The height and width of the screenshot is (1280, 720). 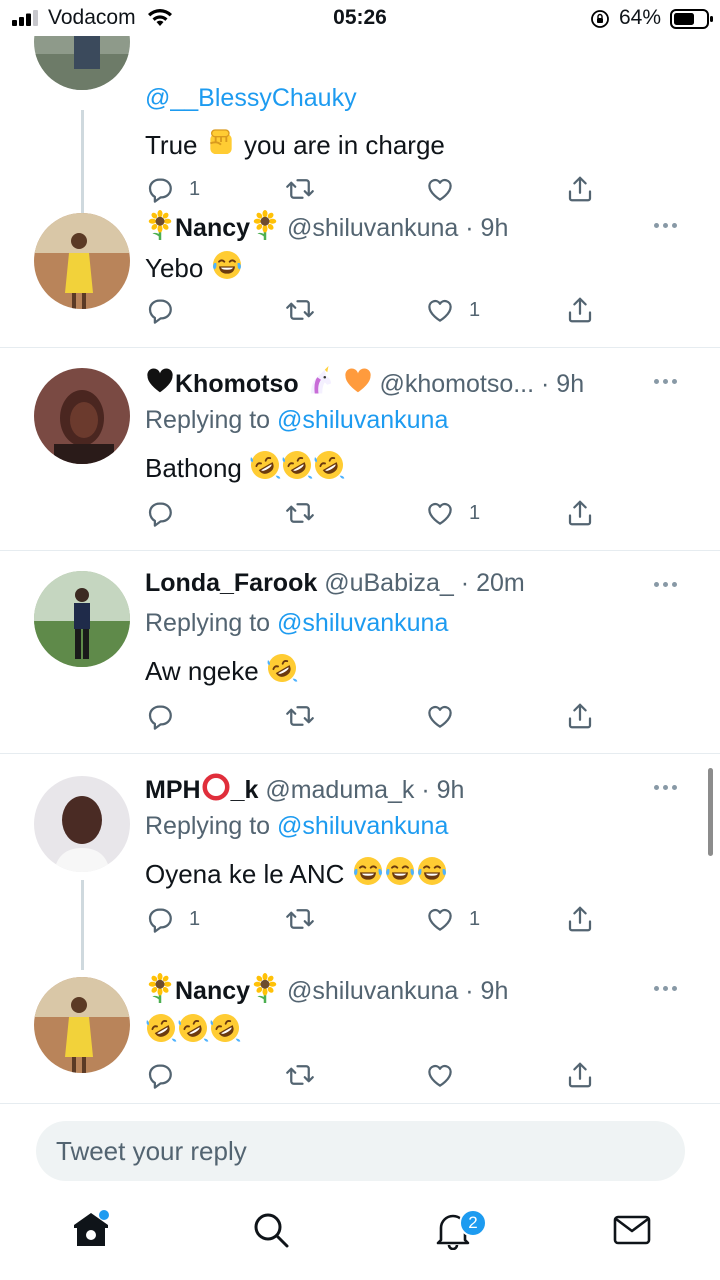 What do you see at coordinates (389, 583) in the screenshot?
I see `user-handle: @uBabiza_` at bounding box center [389, 583].